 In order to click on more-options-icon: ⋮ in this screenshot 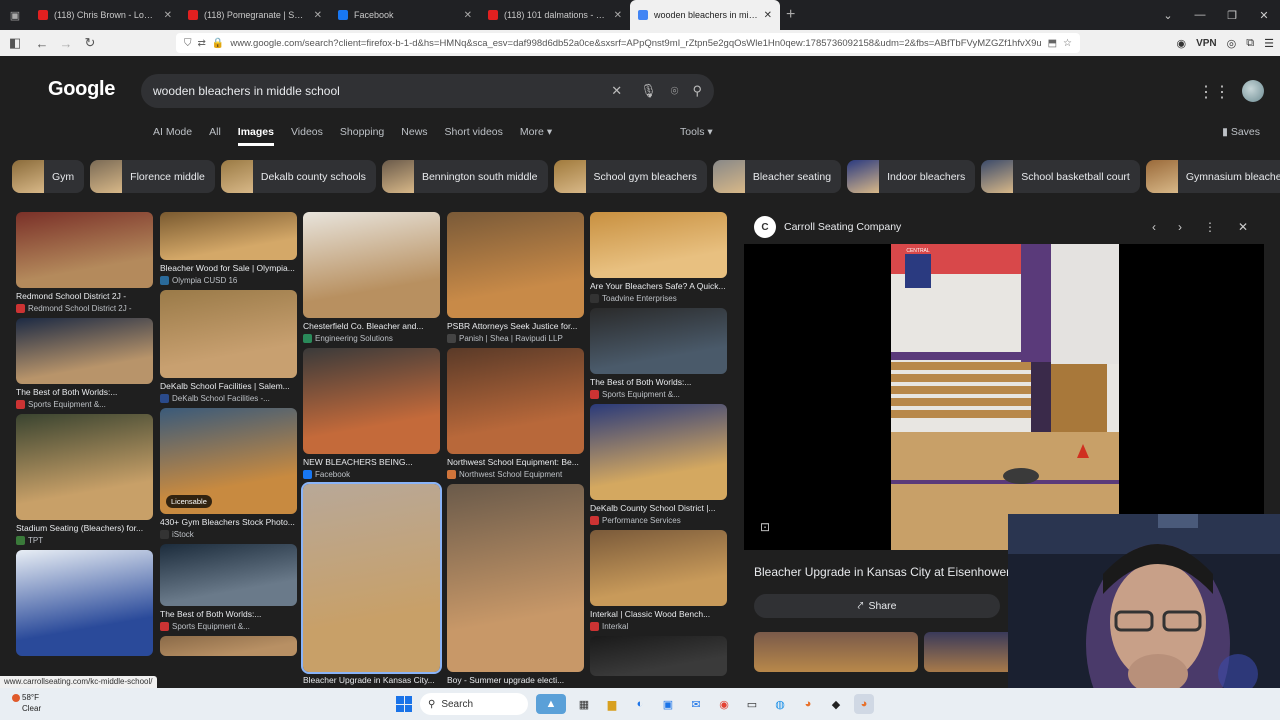, I will do `click(1210, 227)`.